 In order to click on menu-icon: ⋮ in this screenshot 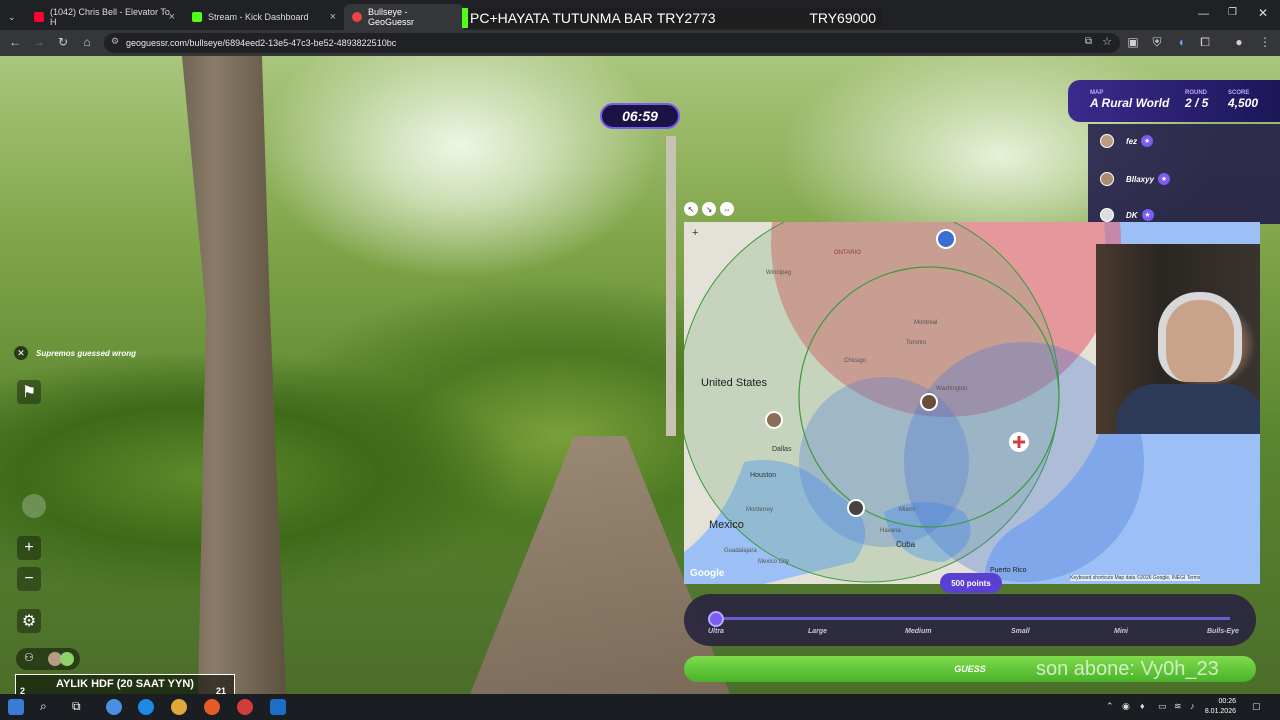, I will do `click(1265, 42)`.